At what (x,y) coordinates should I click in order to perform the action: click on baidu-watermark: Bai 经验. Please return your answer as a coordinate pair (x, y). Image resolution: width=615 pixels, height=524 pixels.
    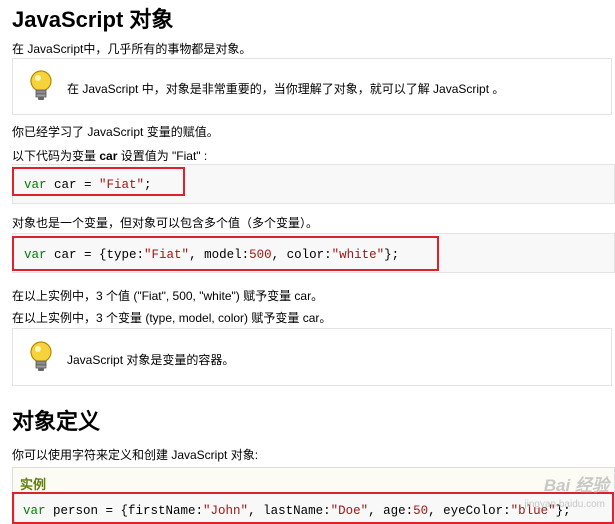
    Looking at the image, I should click on (576, 485).